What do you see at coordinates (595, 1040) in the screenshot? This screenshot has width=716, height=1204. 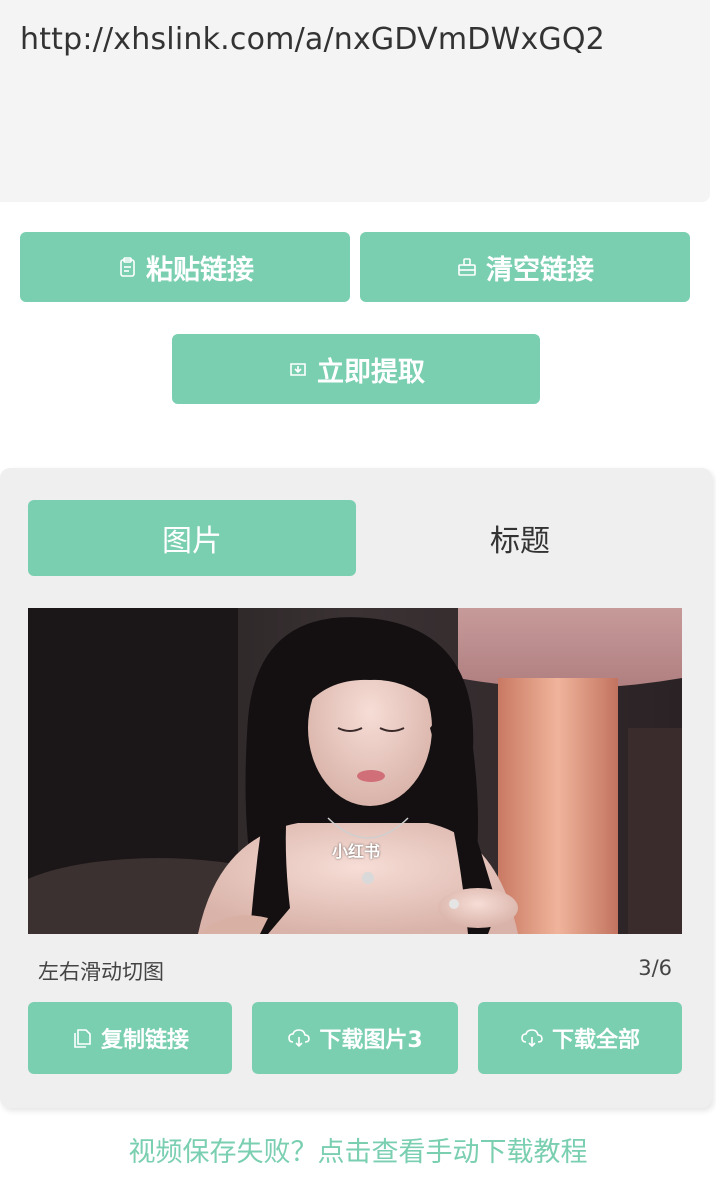 I see `download-all-label: 下载全部` at bounding box center [595, 1040].